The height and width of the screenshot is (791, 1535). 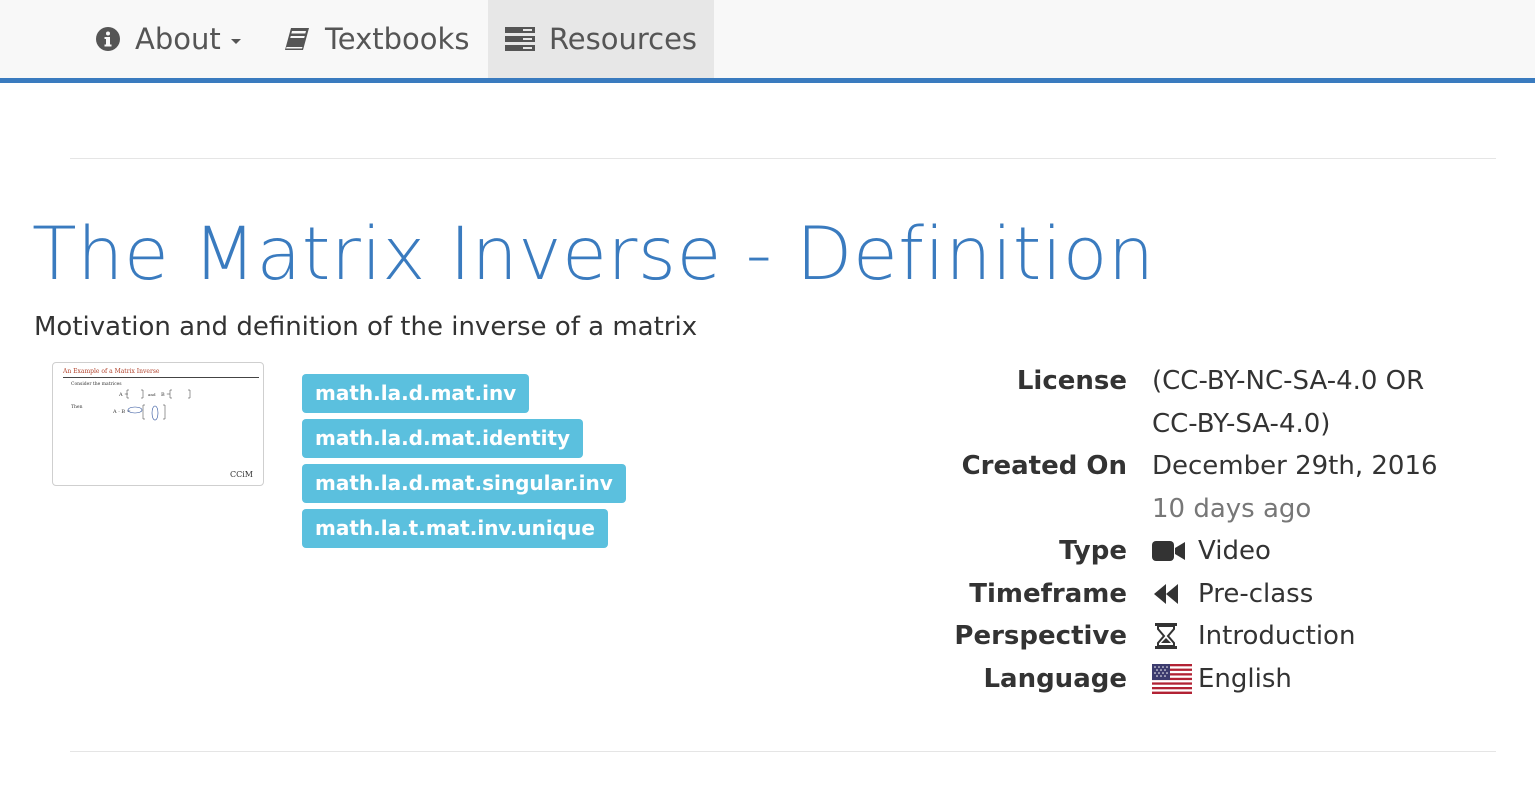 What do you see at coordinates (464, 483) in the screenshot?
I see `tag-mat-singular-inv: math.la.d.mat.singular.inv` at bounding box center [464, 483].